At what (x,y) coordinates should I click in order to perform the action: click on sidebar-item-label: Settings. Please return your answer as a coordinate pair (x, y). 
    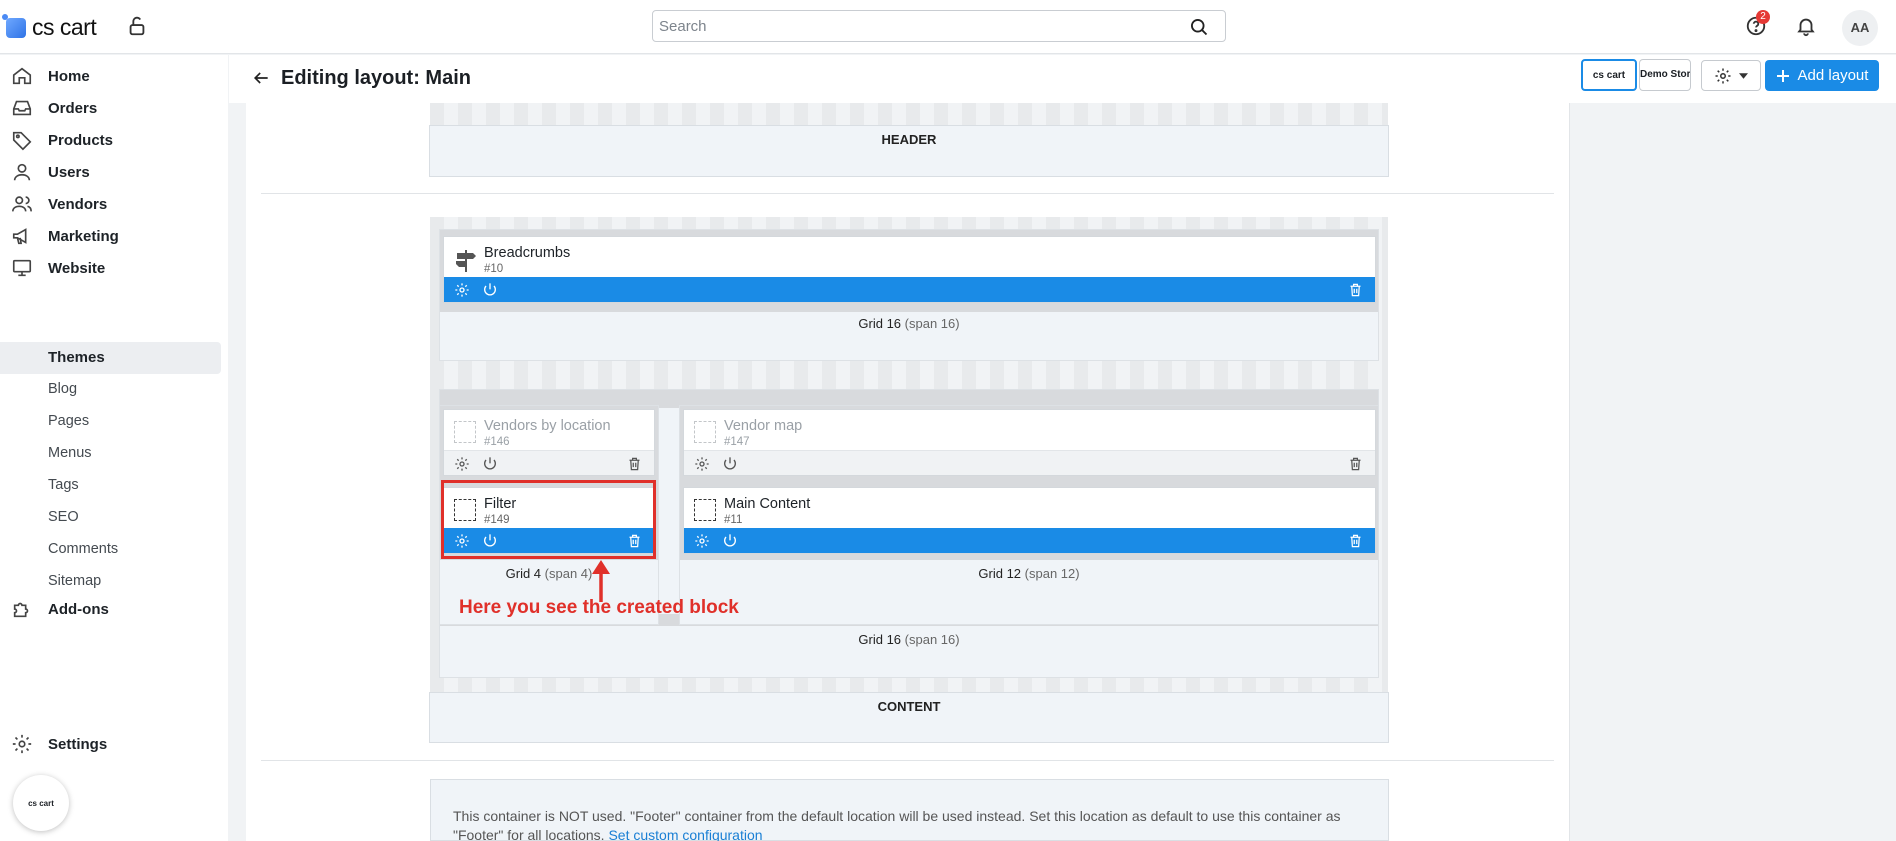
    Looking at the image, I should click on (78, 744).